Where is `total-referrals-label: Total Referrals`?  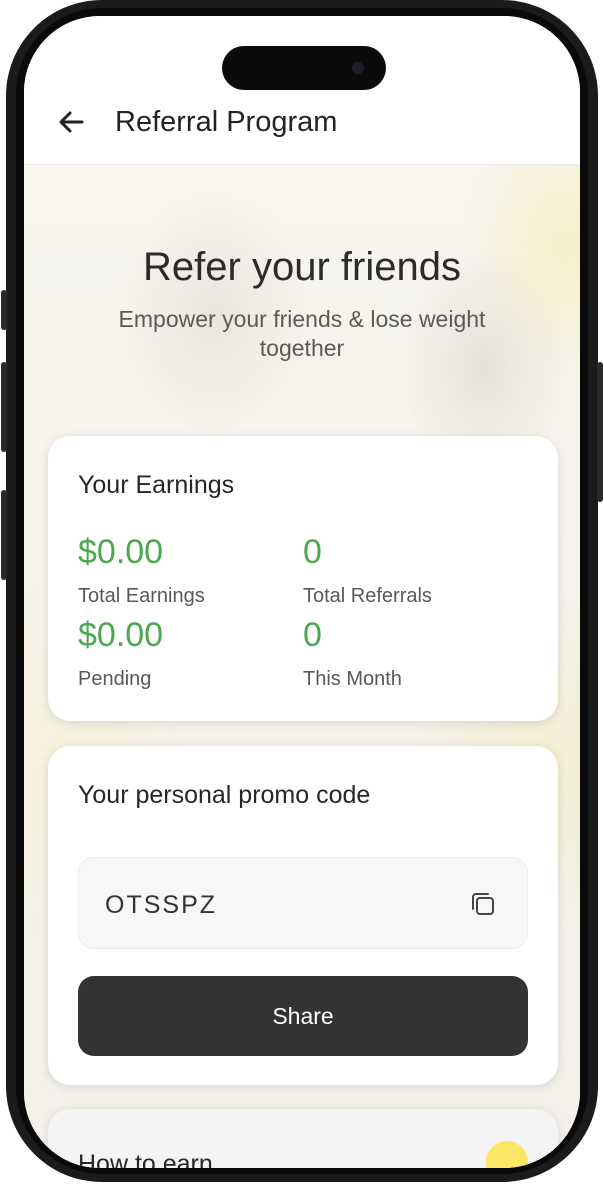
total-referrals-label: Total Referrals is located at coordinates (367, 596).